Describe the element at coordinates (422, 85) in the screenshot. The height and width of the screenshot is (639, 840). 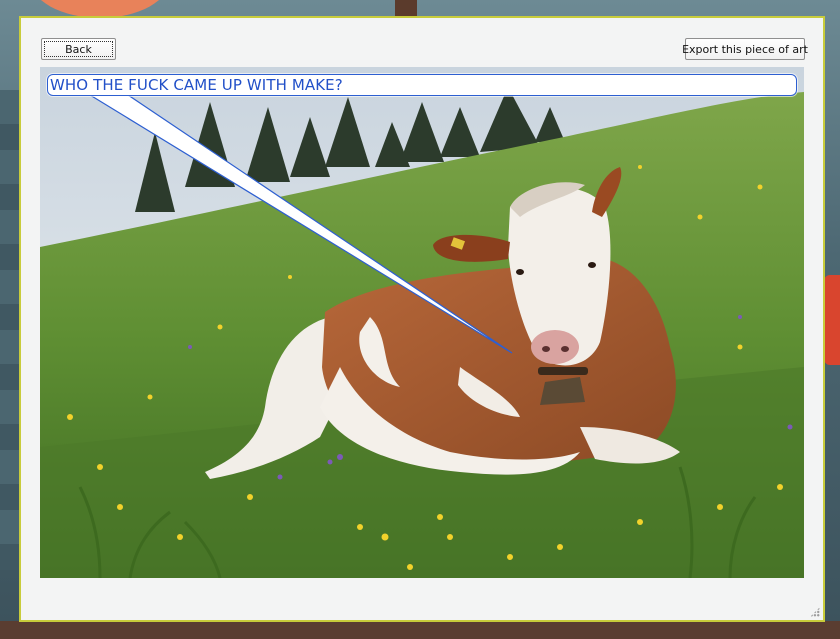
I see `speech-bubble: WHO THE FUCK CAME UP WITH MAKE?` at that location.